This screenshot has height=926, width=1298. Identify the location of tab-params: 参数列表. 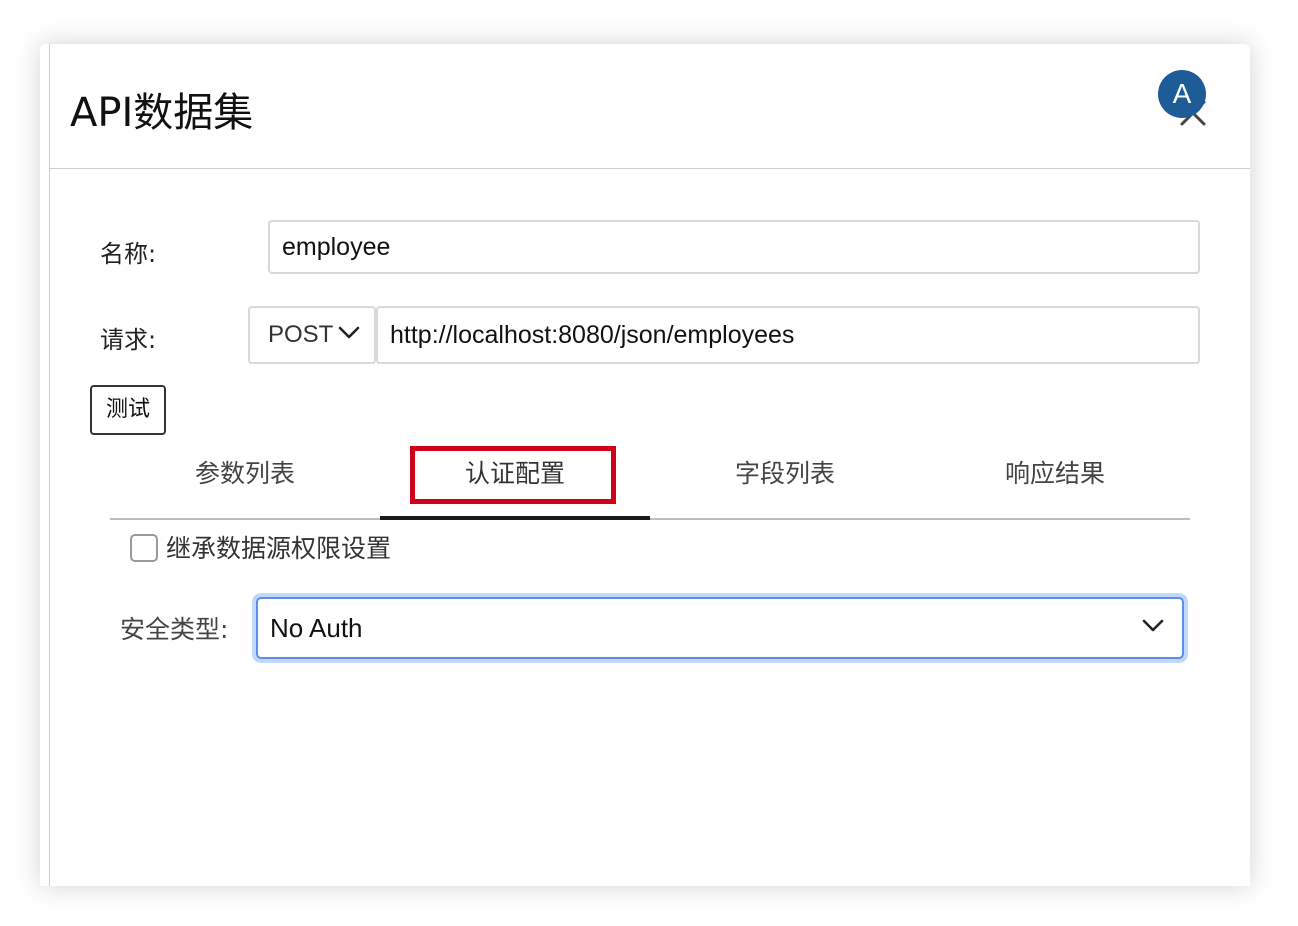
(245, 480).